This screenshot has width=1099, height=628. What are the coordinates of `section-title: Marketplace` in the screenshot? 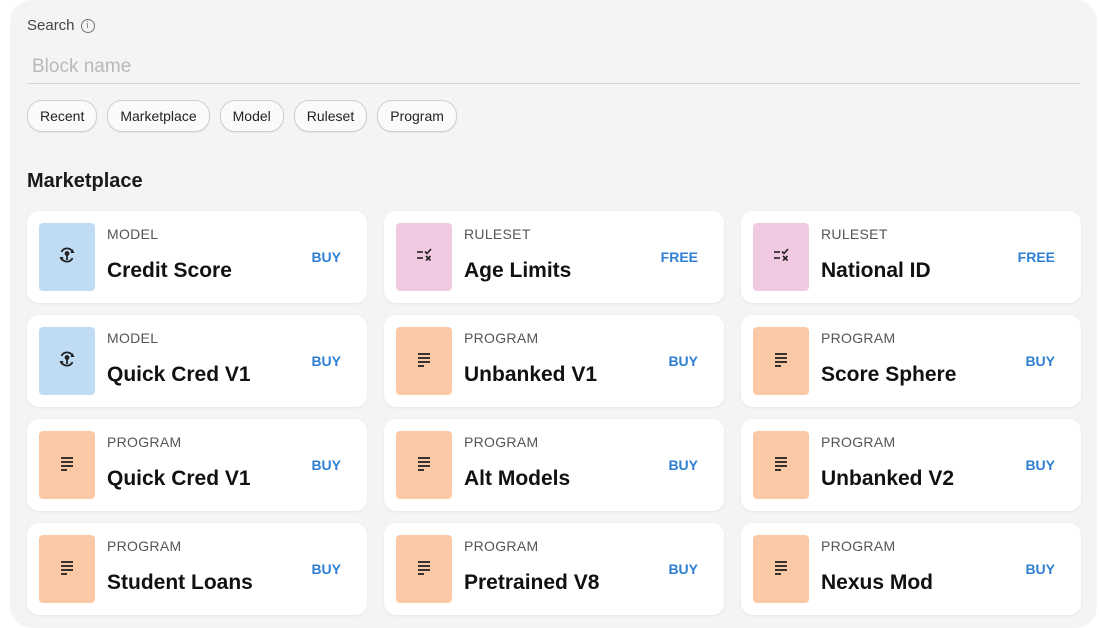 It's located at (85, 181).